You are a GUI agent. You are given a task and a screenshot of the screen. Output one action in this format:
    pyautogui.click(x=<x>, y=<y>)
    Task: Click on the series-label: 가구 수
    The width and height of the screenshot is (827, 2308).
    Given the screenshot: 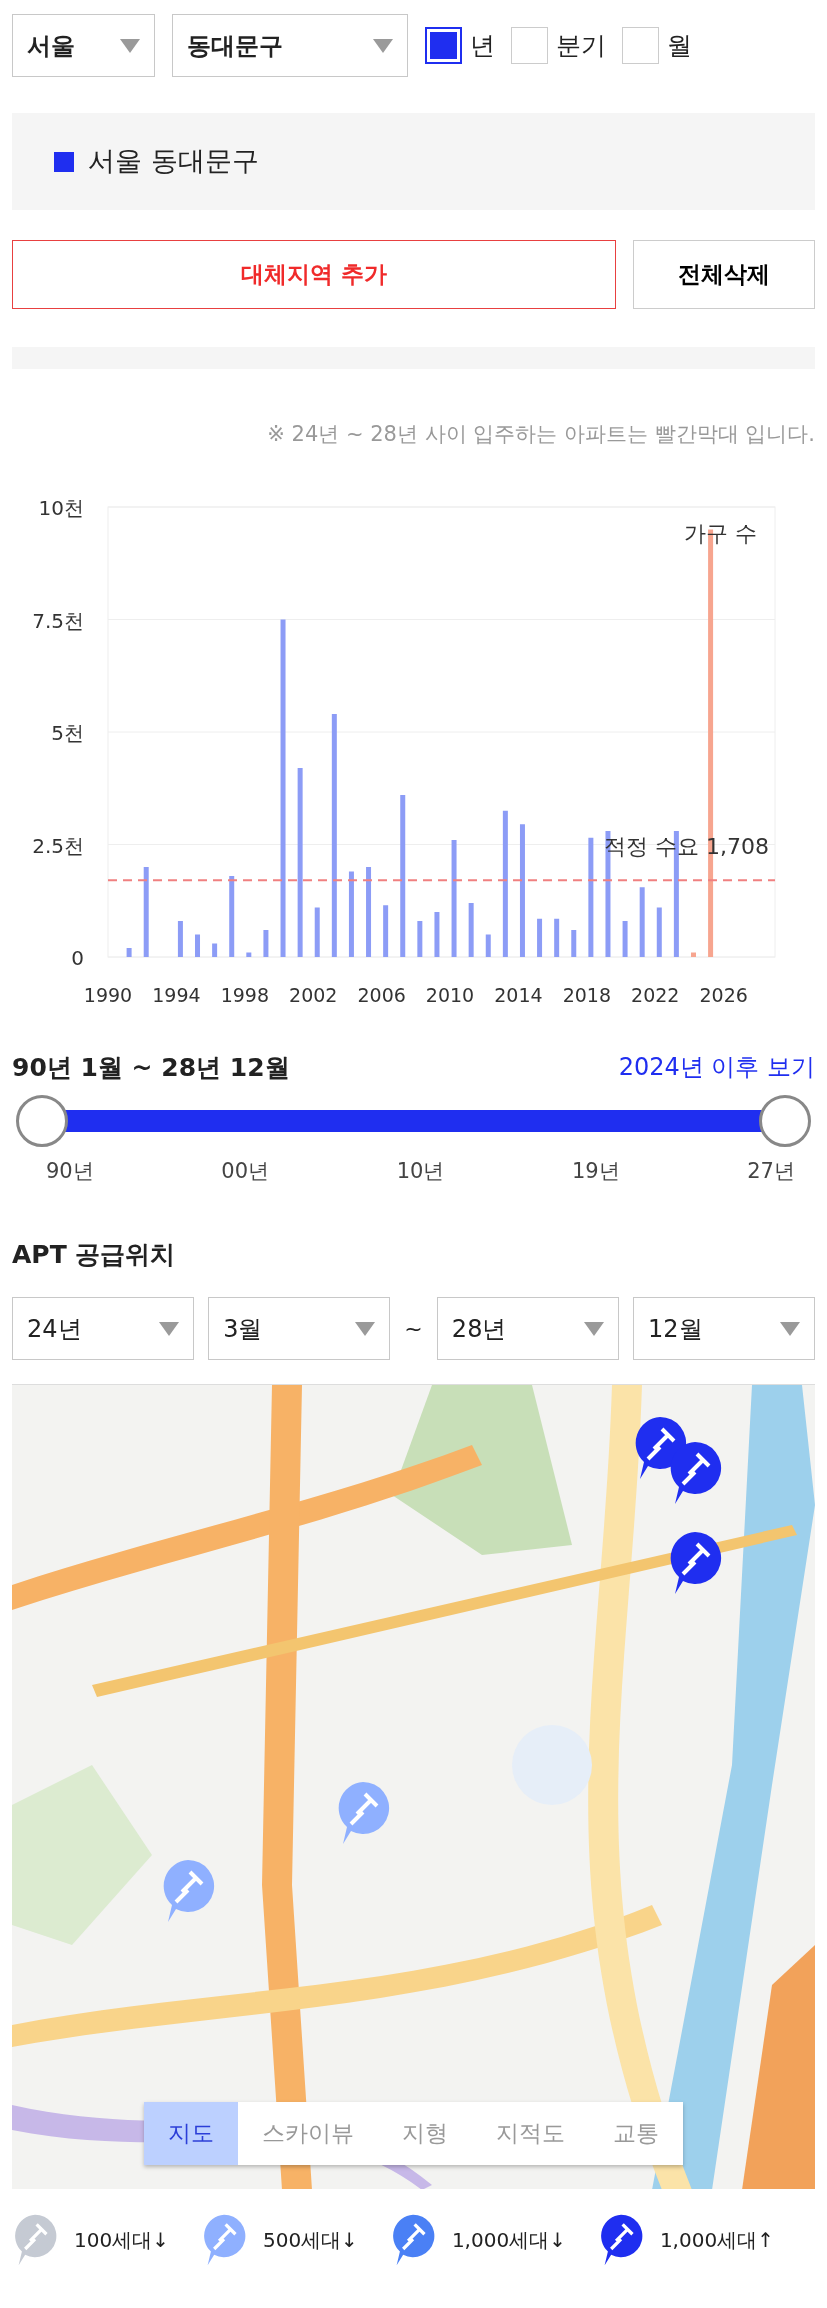 What is the action you would take?
    pyautogui.click(x=720, y=533)
    